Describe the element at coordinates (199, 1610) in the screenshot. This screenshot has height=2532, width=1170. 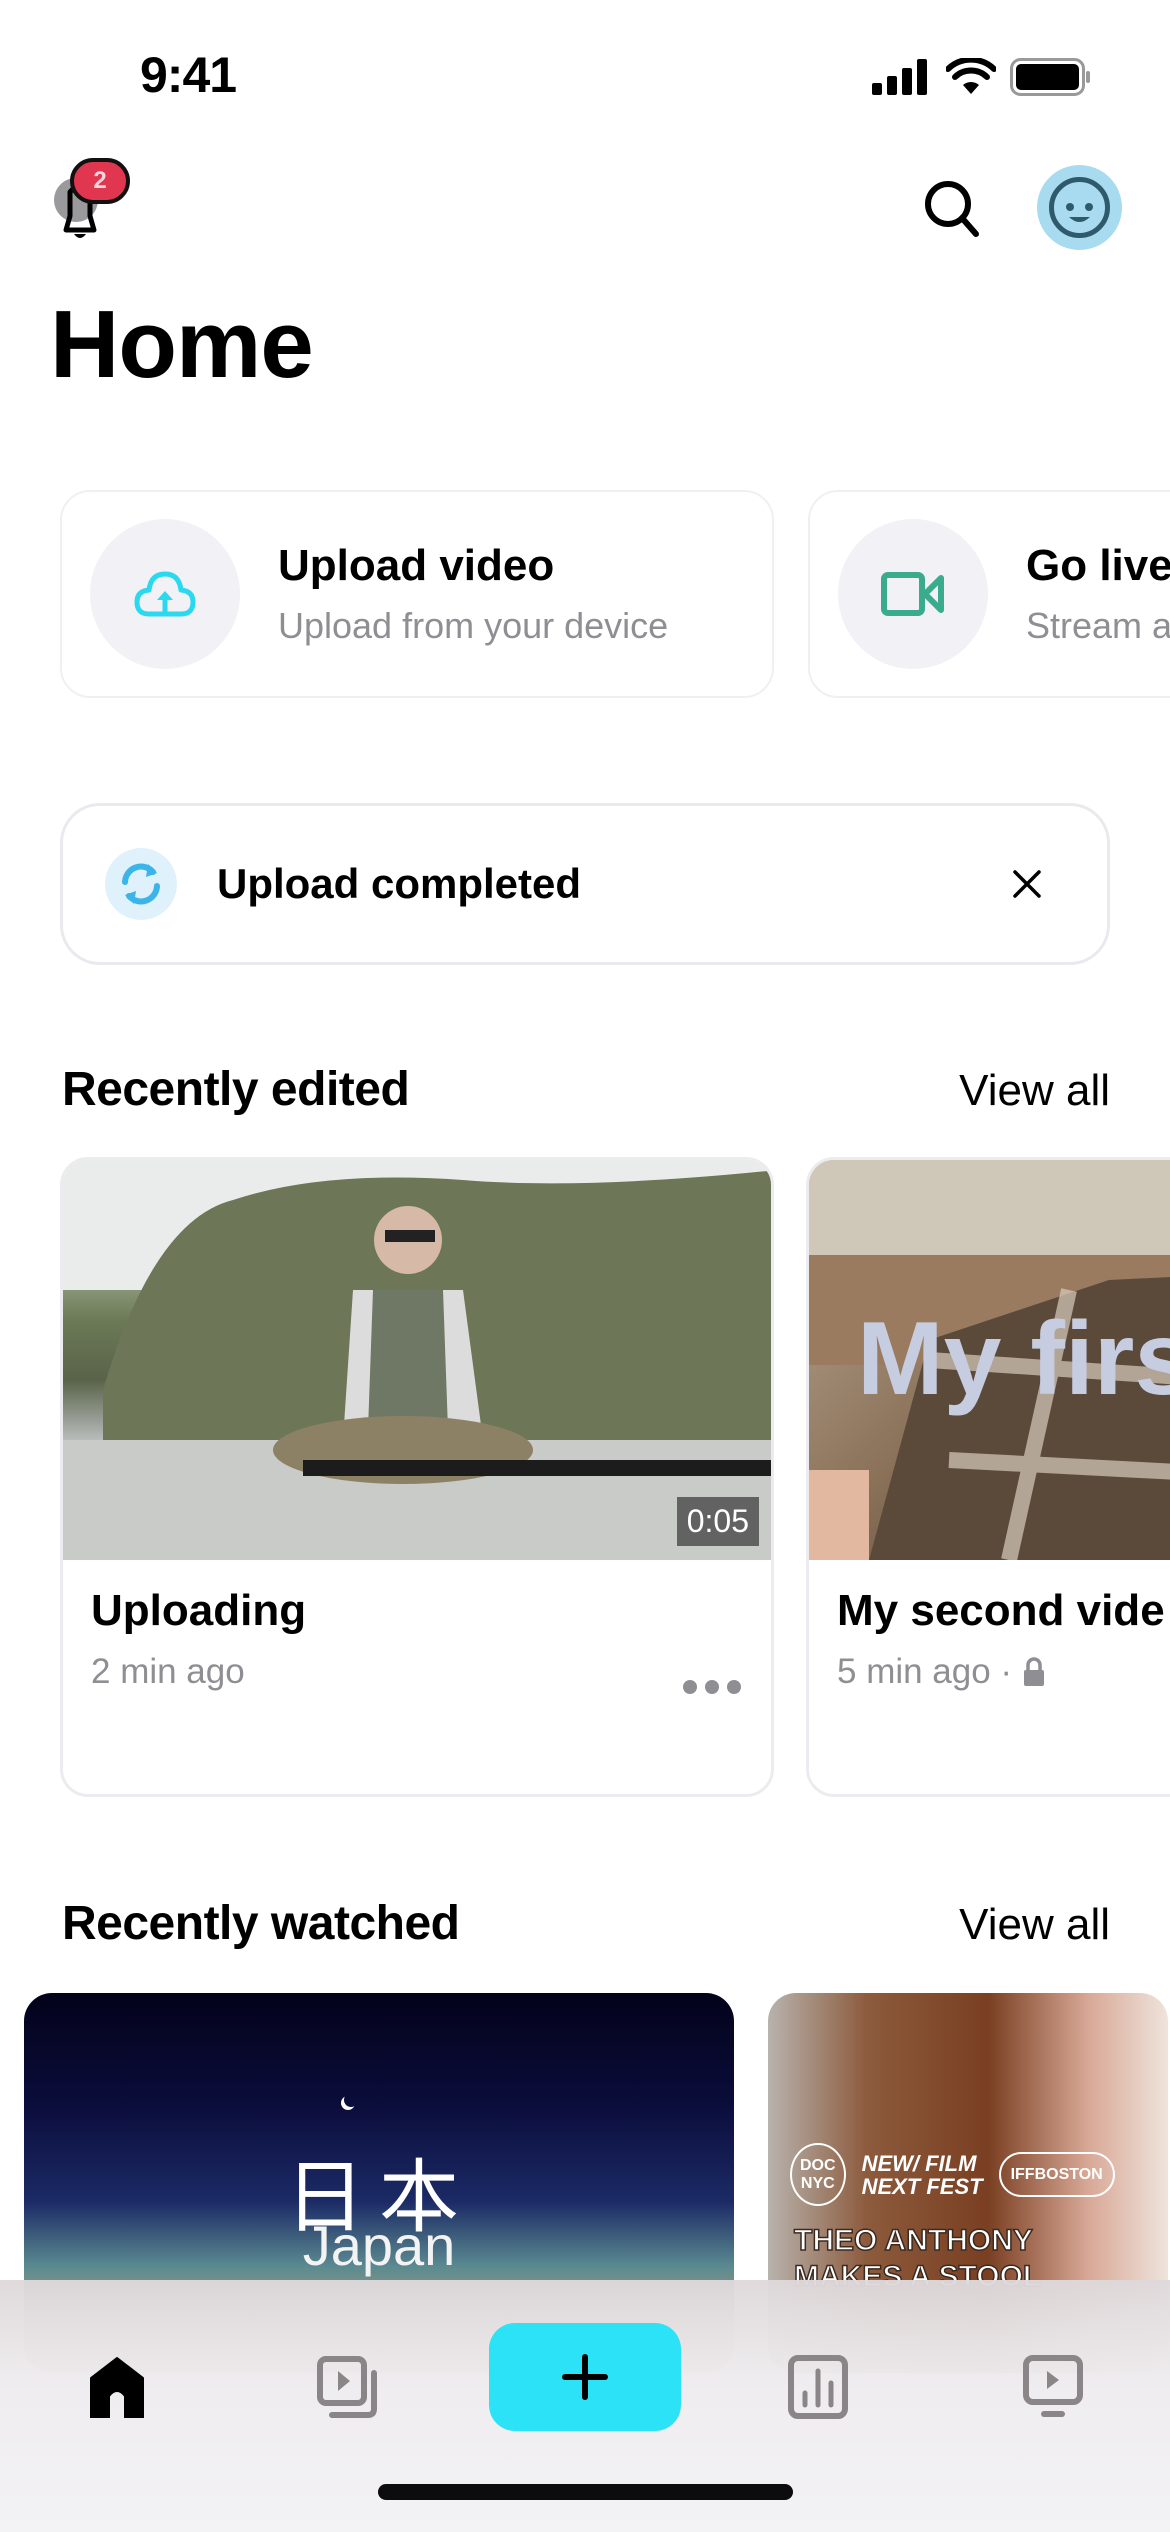
I see `video-title: Uploading` at that location.